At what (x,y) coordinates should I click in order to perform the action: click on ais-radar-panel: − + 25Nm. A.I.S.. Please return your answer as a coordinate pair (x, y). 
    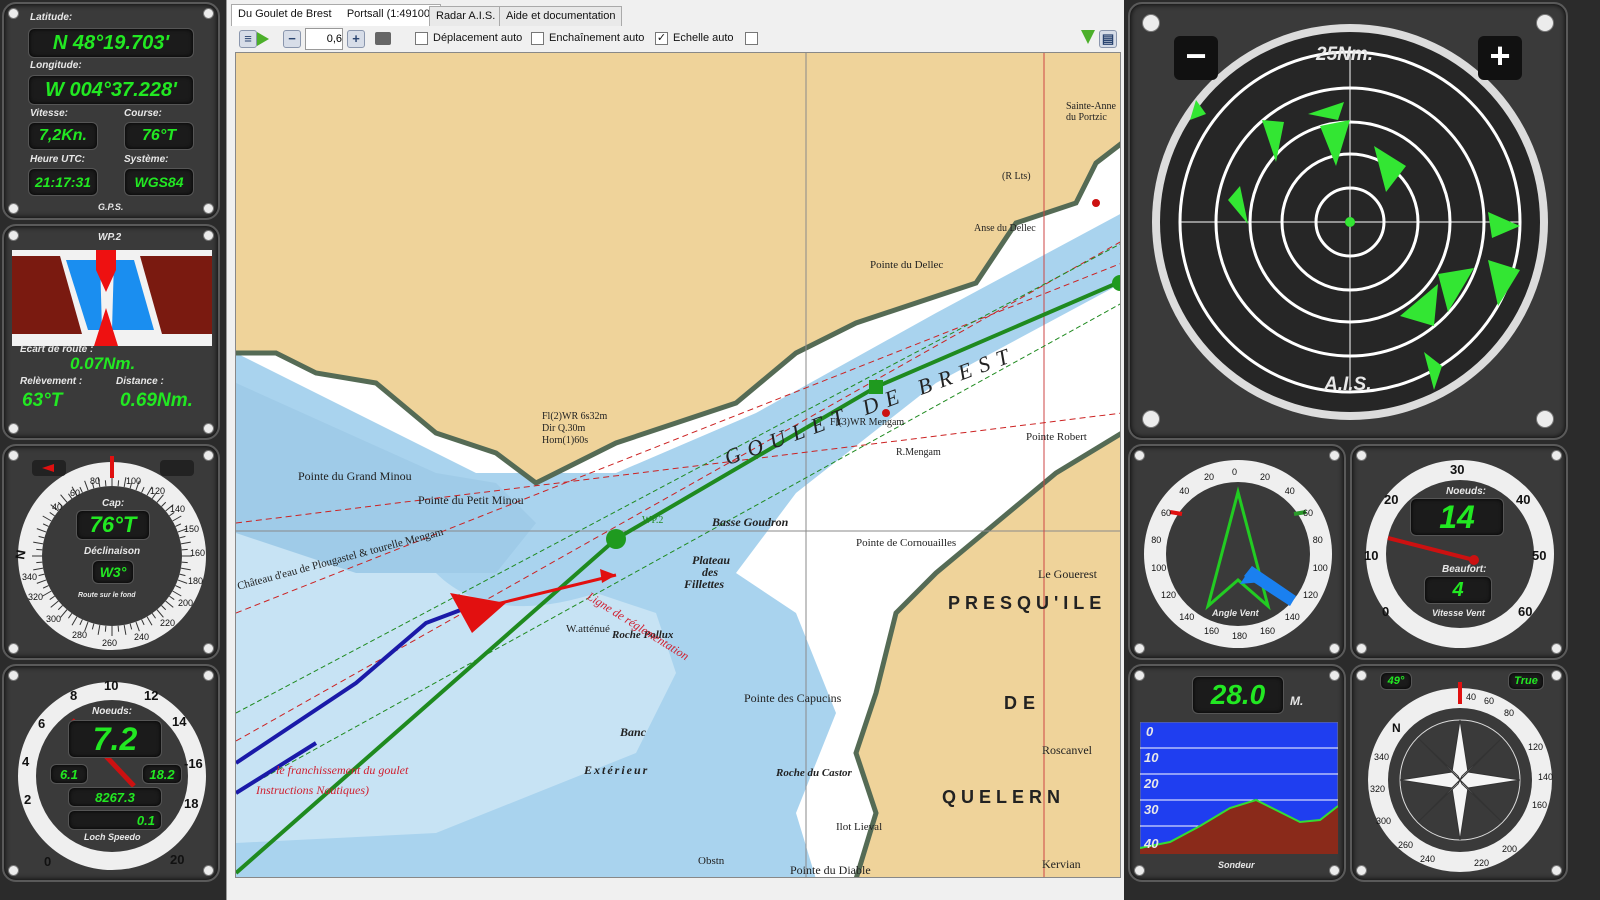
    Looking at the image, I should click on (1348, 221).